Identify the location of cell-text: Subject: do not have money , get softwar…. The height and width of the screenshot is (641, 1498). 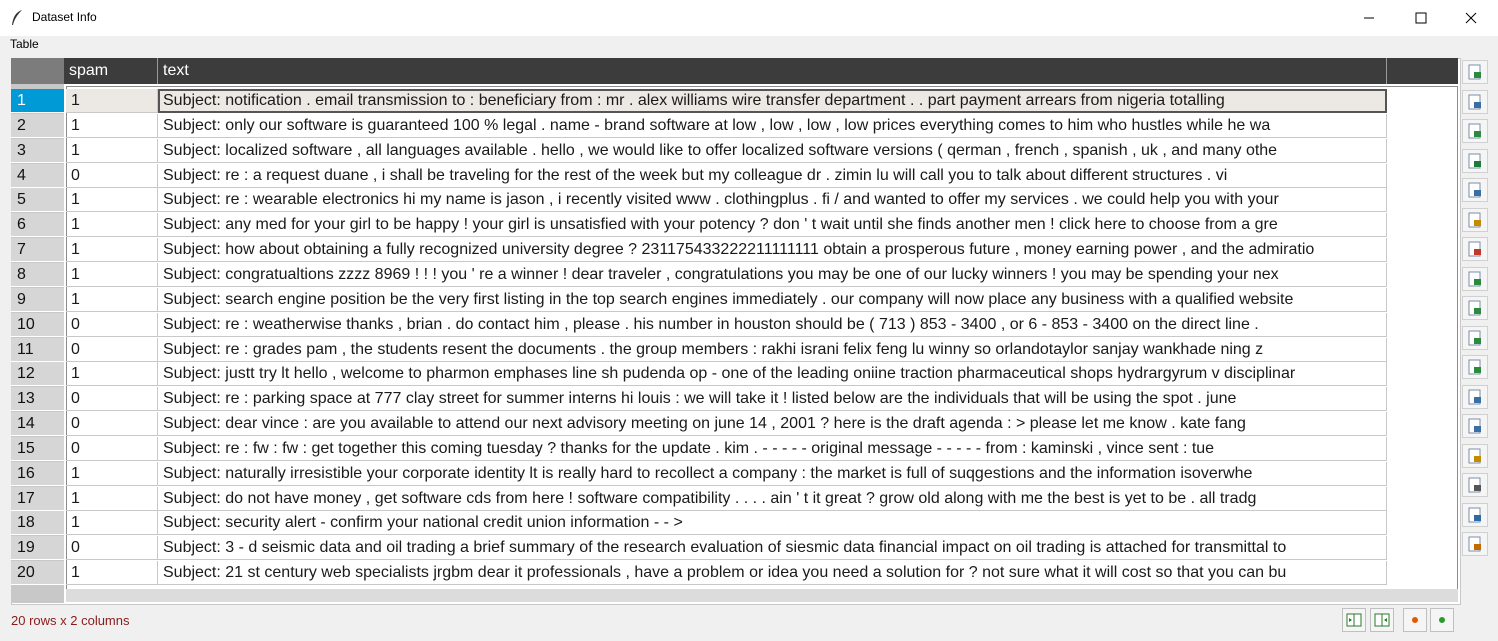
(772, 499).